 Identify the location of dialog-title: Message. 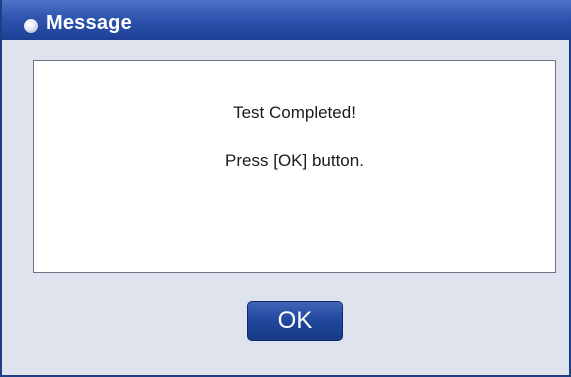
(89, 23).